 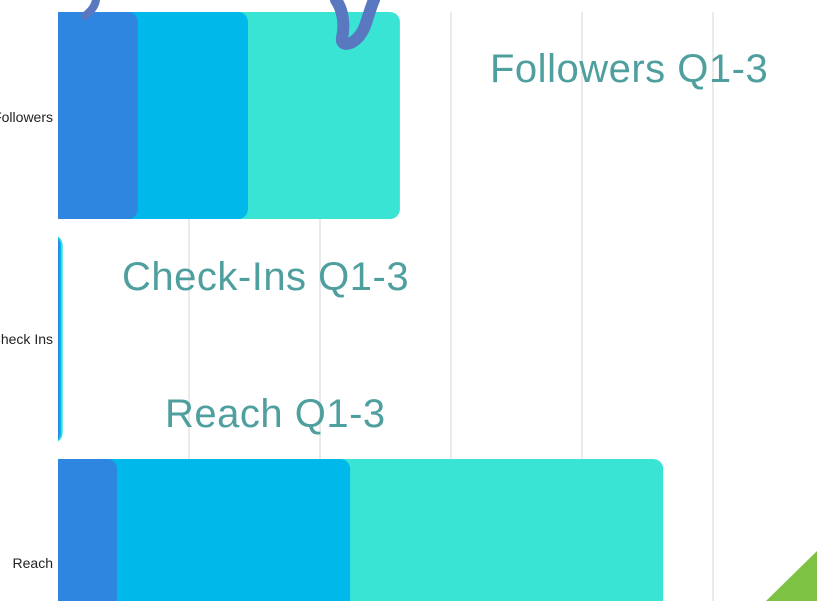 I want to click on check-ins-title: Check-Ins Q1-3, so click(x=266, y=277).